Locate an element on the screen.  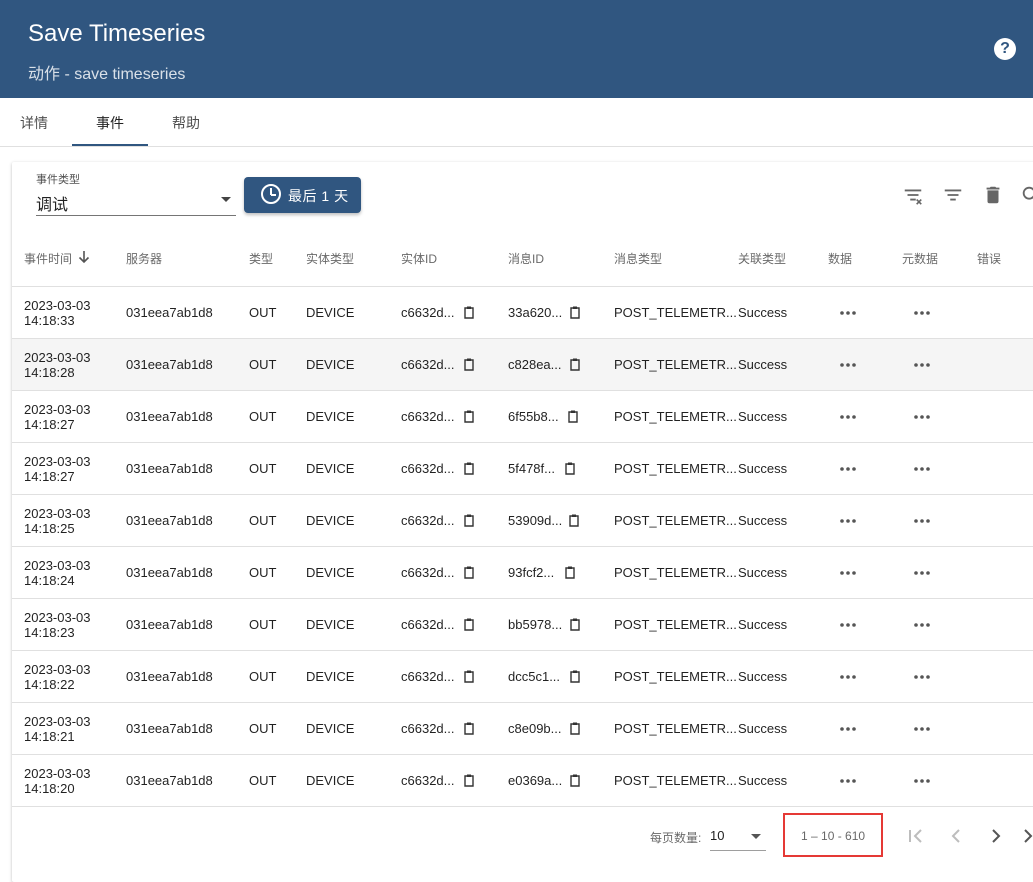
last-page-icon is located at coordinates (1027, 836).